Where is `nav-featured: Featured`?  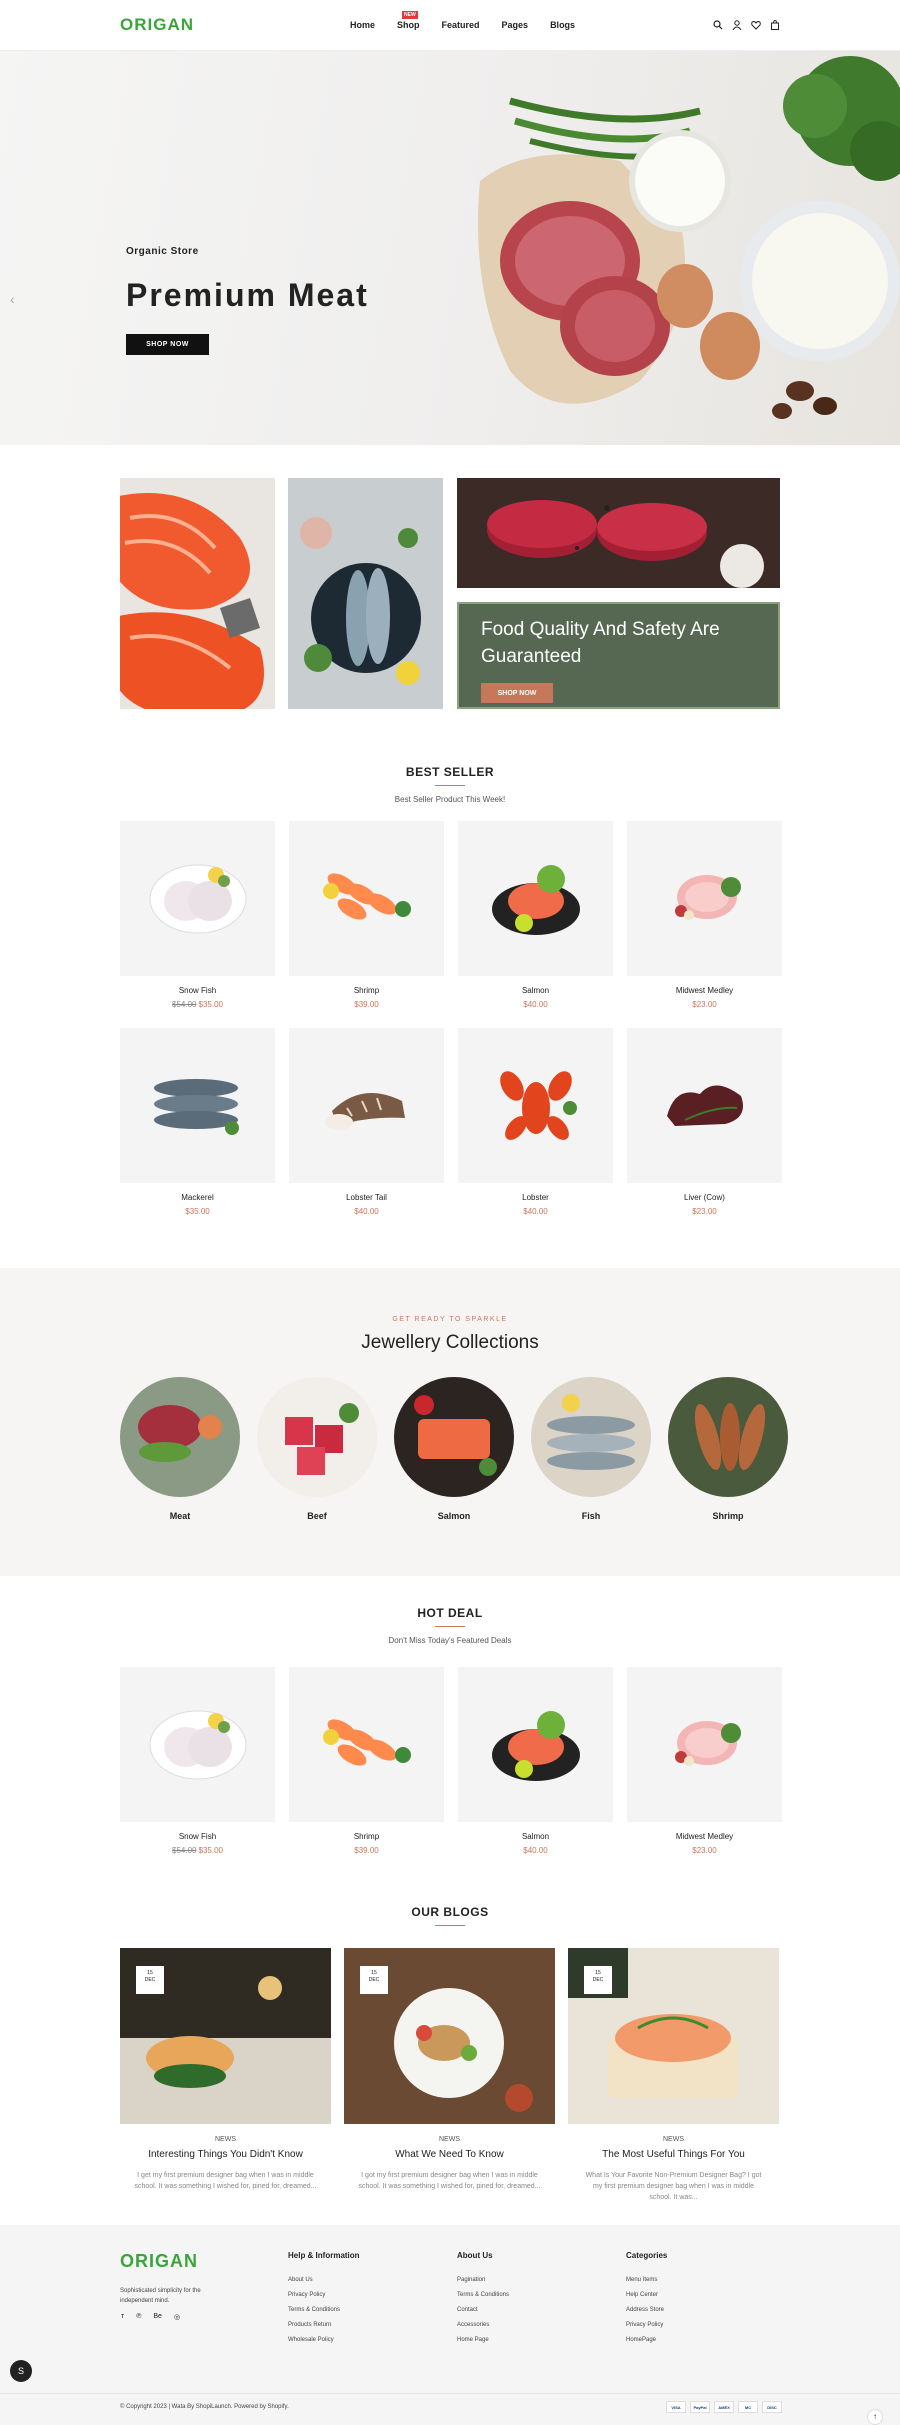
nav-featured: Featured is located at coordinates (461, 25).